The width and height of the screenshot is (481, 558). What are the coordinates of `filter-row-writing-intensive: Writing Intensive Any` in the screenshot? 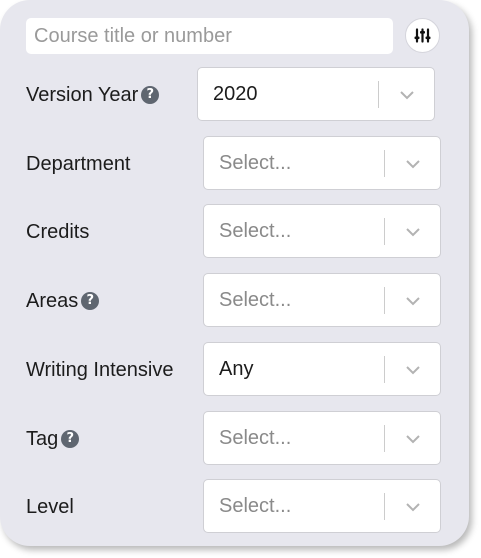 It's located at (234, 370).